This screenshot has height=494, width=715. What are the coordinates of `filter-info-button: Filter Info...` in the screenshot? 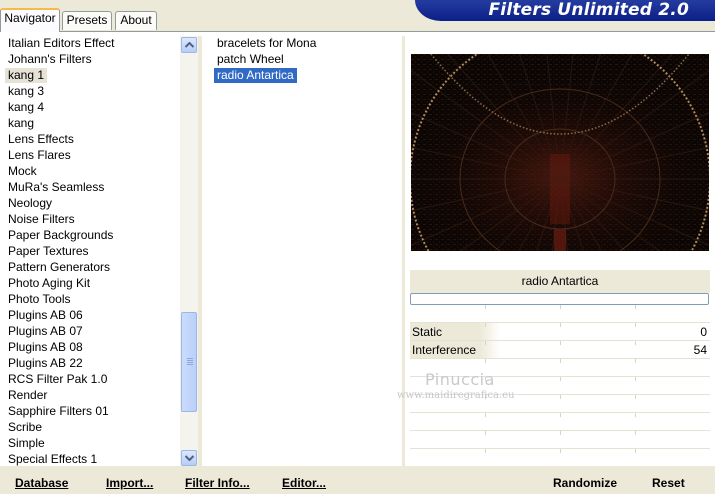 It's located at (217, 483).